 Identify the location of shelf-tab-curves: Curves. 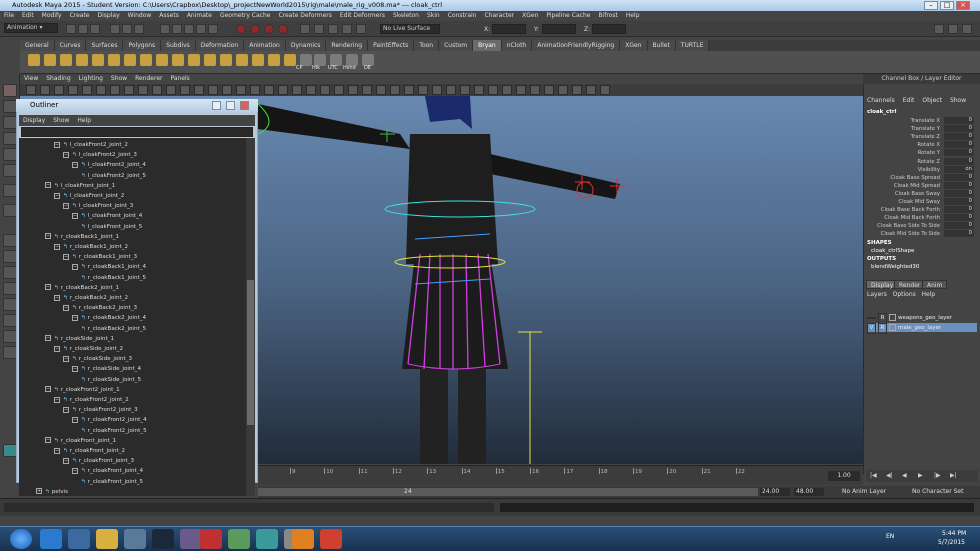
(70, 45).